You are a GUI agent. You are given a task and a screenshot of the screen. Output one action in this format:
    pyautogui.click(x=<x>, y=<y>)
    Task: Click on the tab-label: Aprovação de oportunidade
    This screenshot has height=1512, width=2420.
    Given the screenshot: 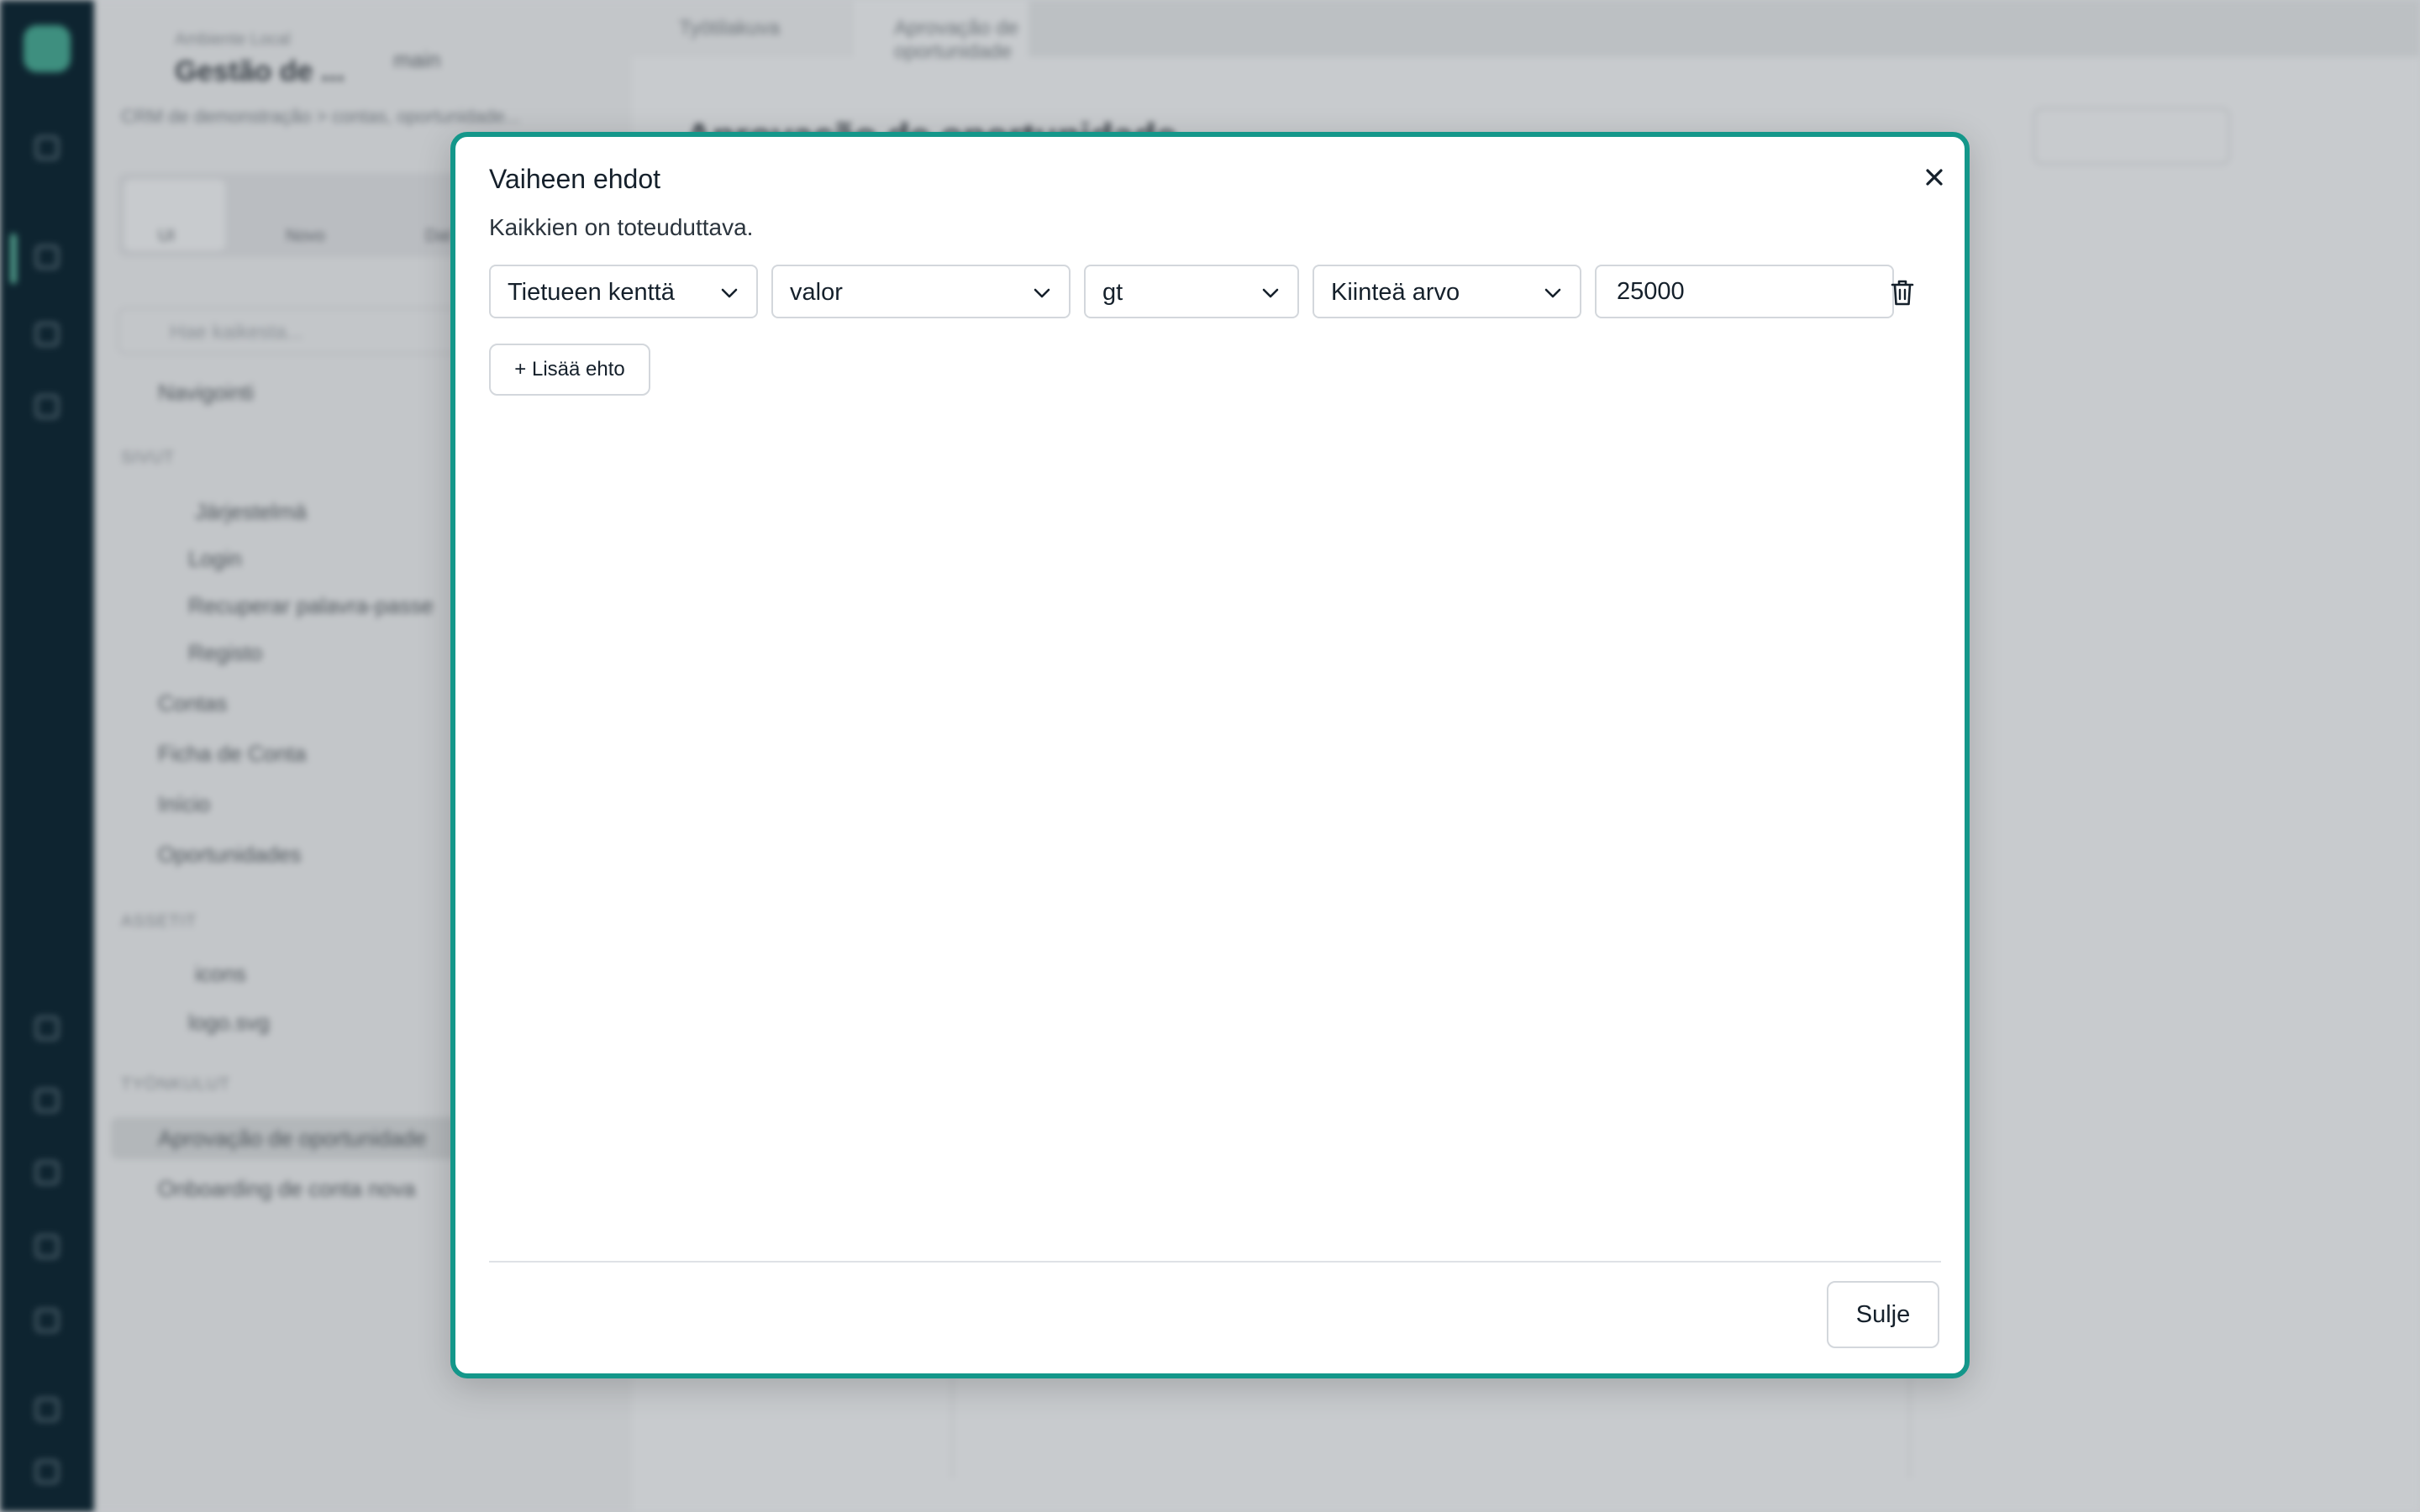 What is the action you would take?
    pyautogui.click(x=957, y=40)
    